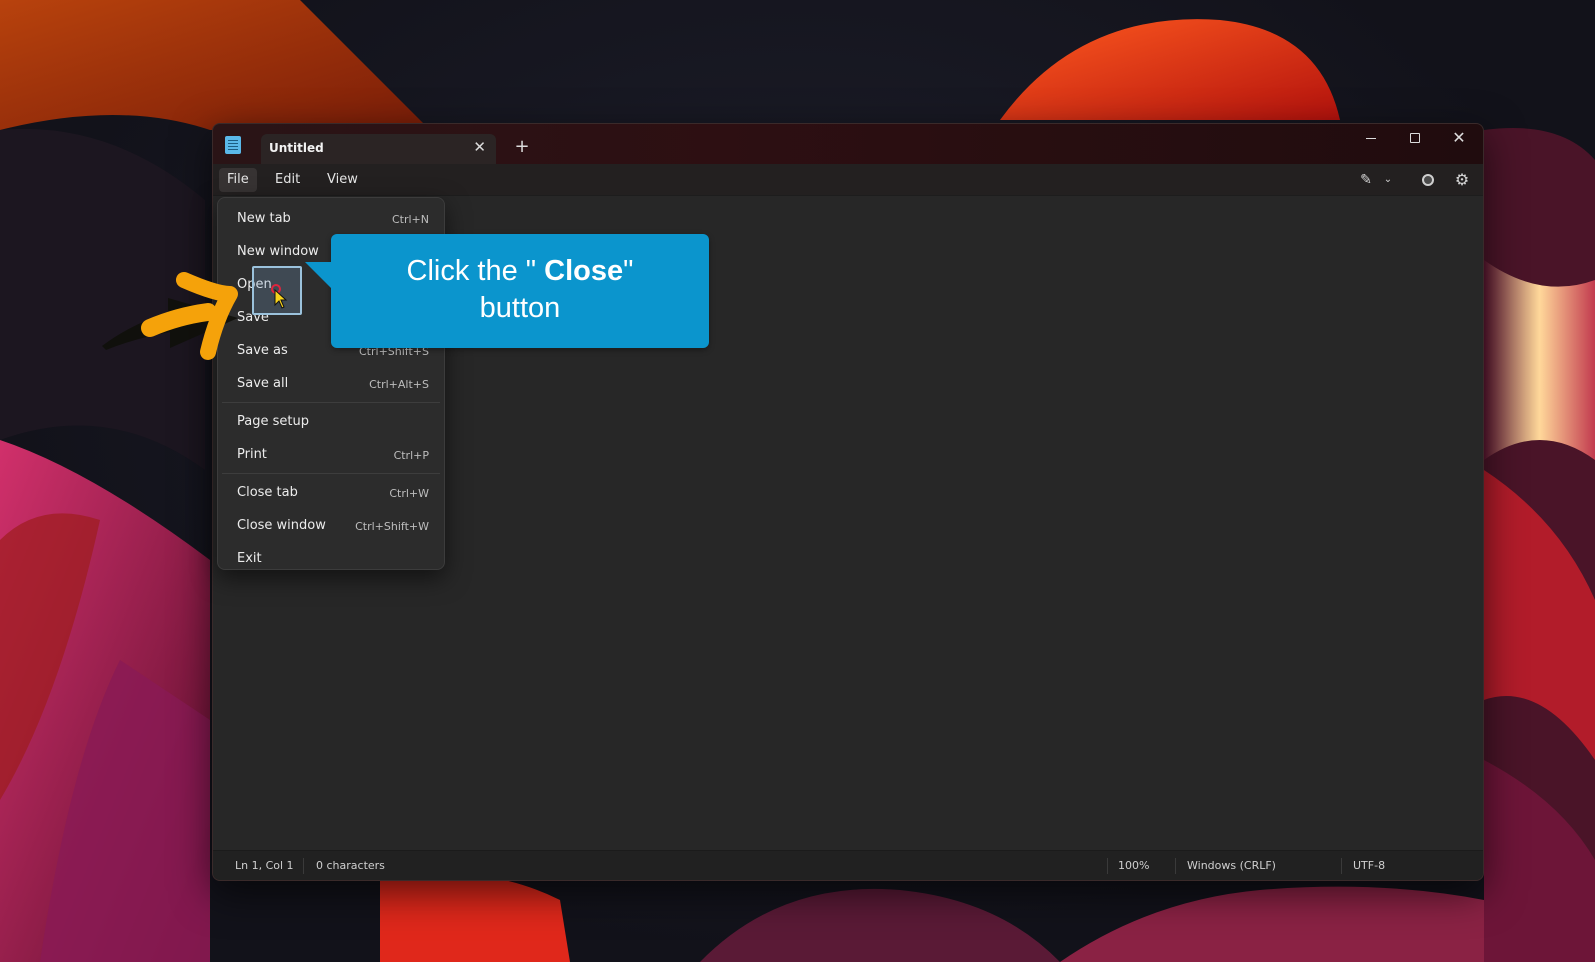 This screenshot has width=1595, height=962. I want to click on menu-item-label: Close window, so click(281, 525).